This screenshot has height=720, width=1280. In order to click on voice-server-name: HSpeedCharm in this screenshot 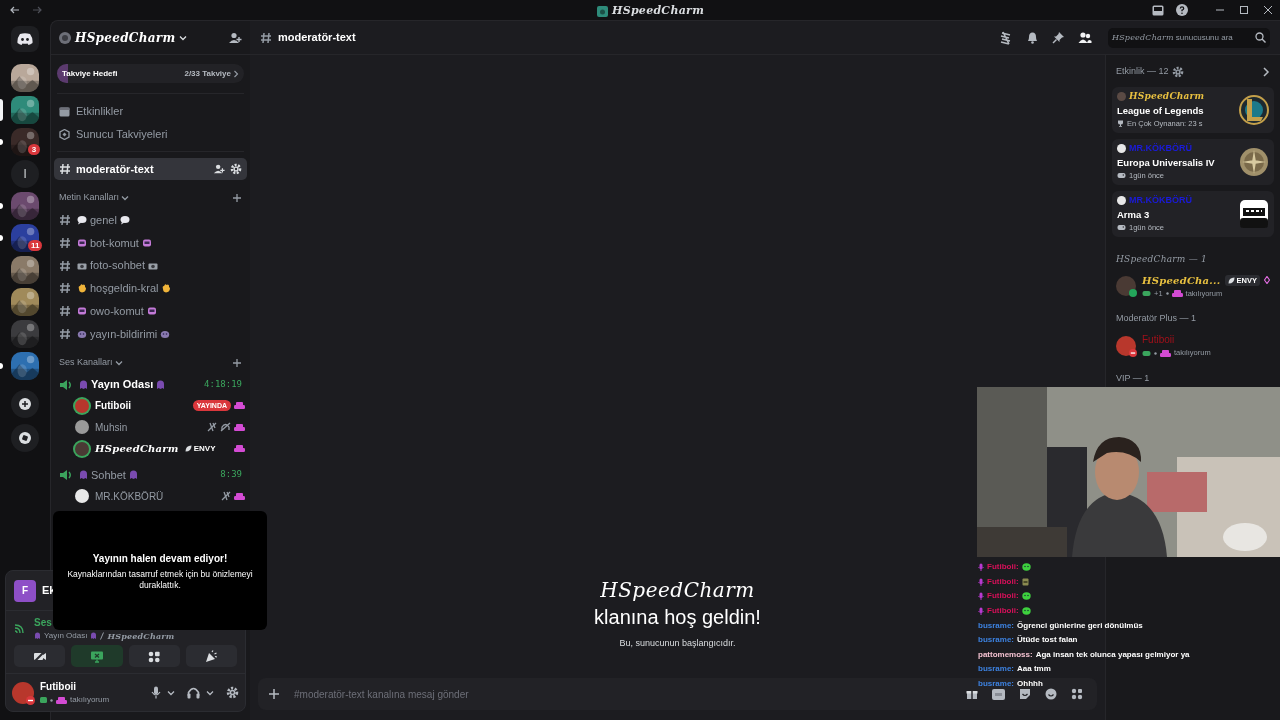, I will do `click(141, 635)`.